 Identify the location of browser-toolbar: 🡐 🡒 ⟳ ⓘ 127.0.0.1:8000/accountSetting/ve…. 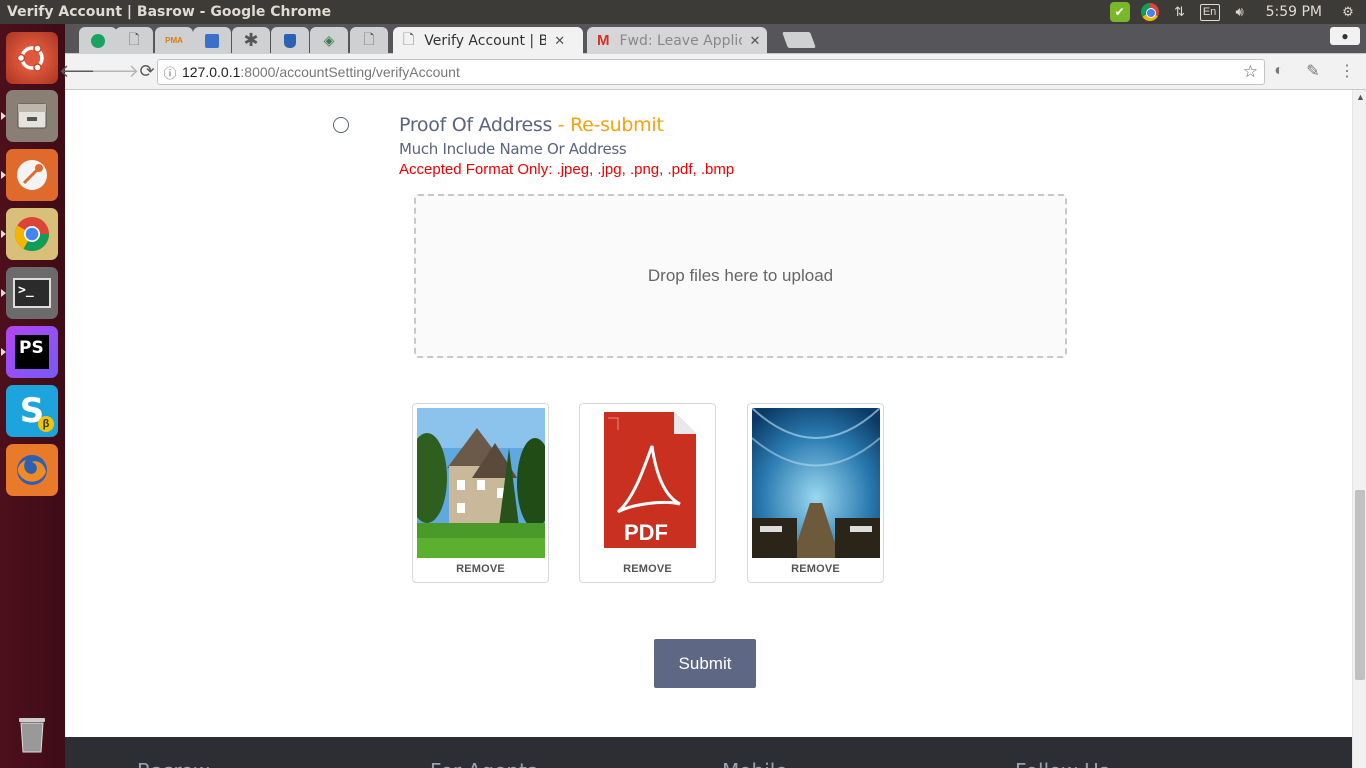
(712, 72).